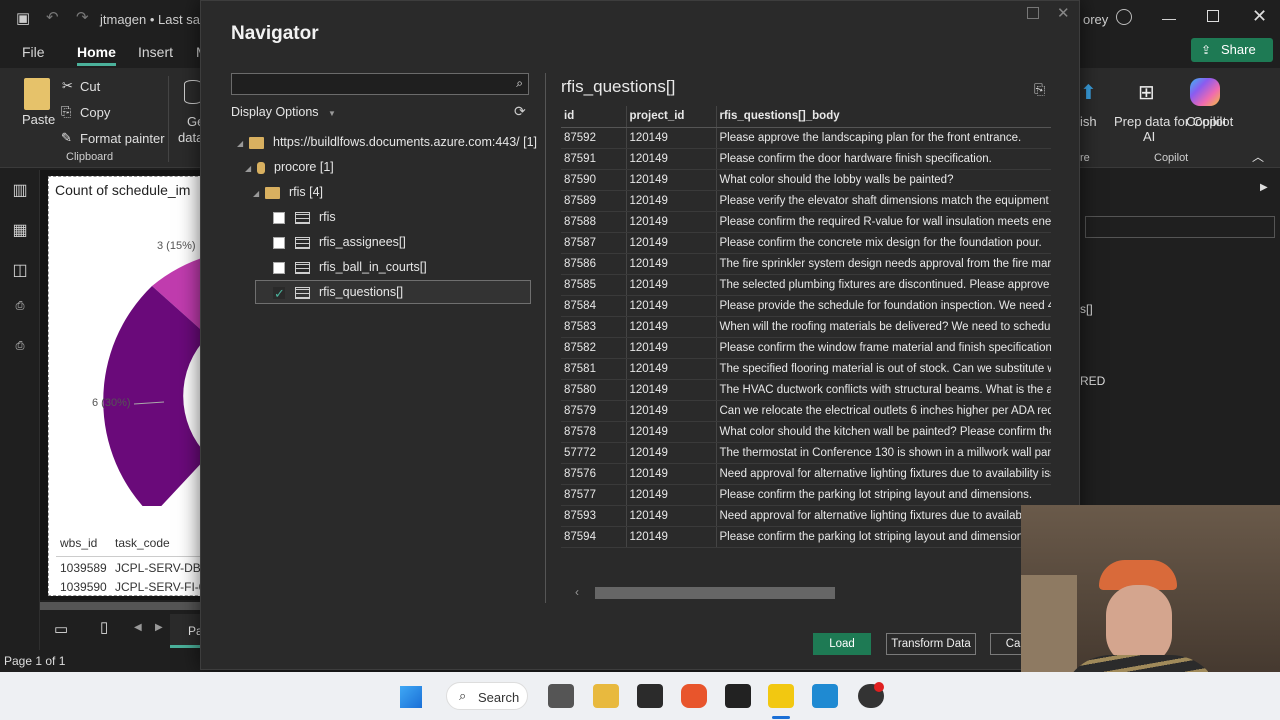 The image size is (1280, 720). Describe the element at coordinates (82, 17) in the screenshot. I see `redo-icon: ↷` at that location.